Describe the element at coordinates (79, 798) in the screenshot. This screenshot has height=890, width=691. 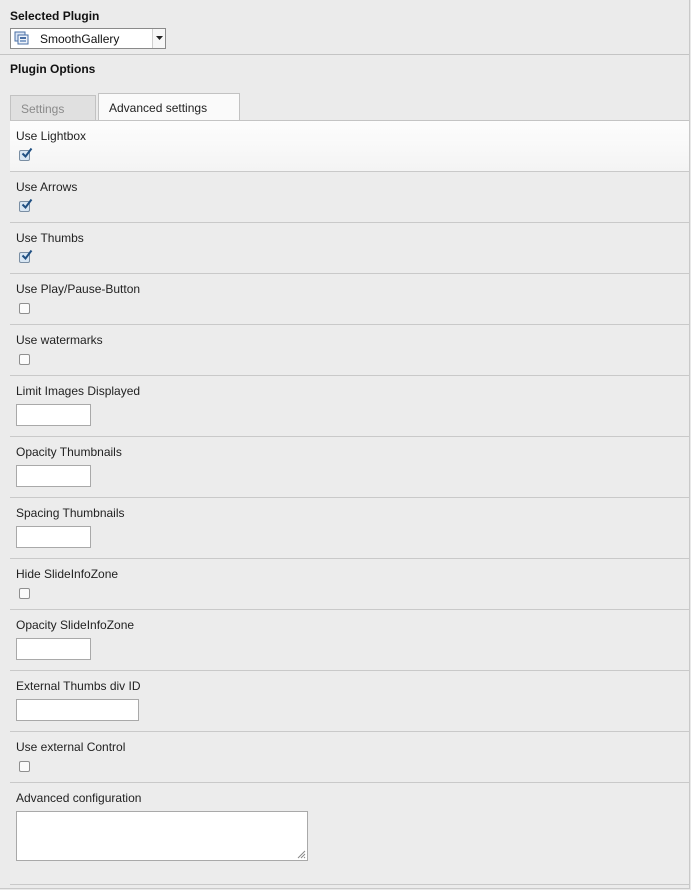
I see `field-label: Advanced configuration` at that location.